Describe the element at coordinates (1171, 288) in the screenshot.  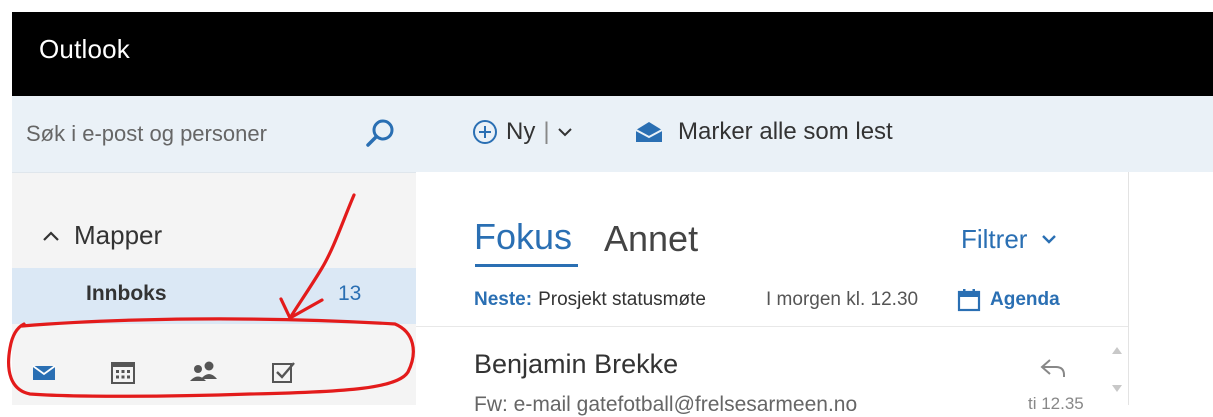
I see `reading-pane` at that location.